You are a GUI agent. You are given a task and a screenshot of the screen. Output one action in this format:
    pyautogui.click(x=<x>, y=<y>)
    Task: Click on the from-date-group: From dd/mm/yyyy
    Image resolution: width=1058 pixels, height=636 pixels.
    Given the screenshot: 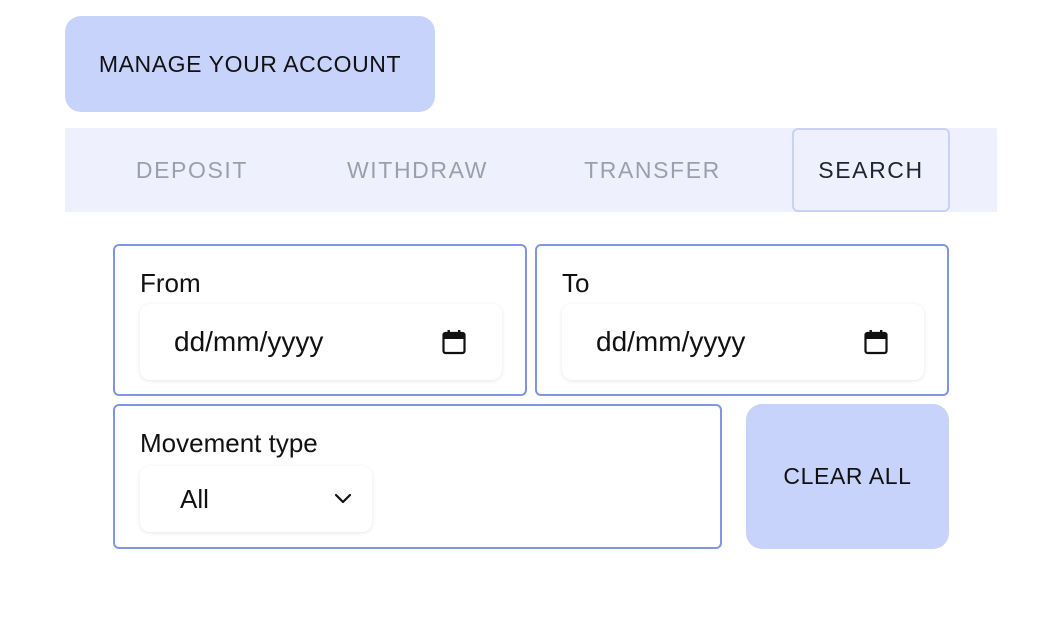 What is the action you would take?
    pyautogui.click(x=320, y=320)
    